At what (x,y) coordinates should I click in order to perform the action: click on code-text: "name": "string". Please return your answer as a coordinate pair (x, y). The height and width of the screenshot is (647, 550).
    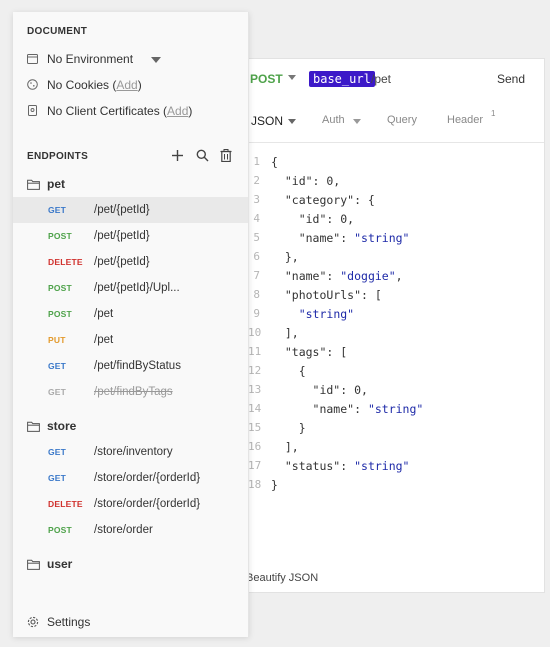
    Looking at the image, I should click on (347, 409).